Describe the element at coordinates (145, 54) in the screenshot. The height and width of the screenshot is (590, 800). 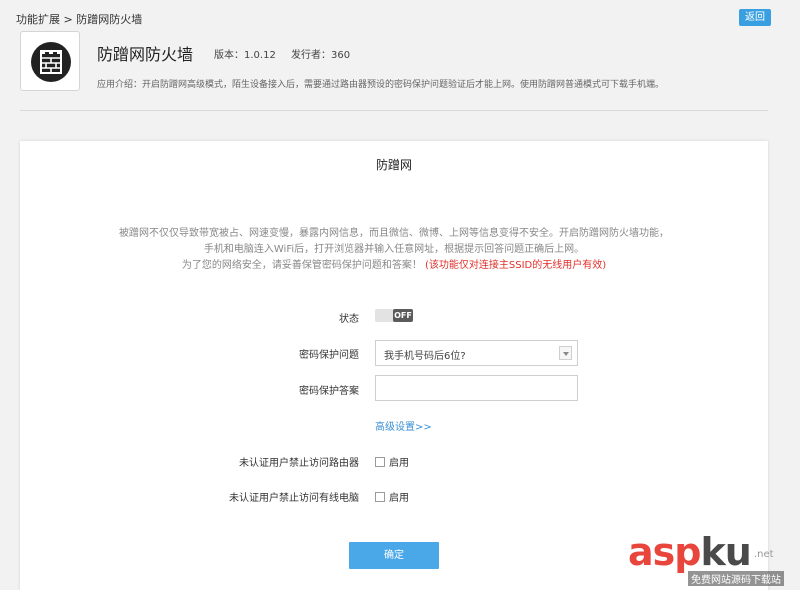
I see `app-title: 防蹭网防火墙` at that location.